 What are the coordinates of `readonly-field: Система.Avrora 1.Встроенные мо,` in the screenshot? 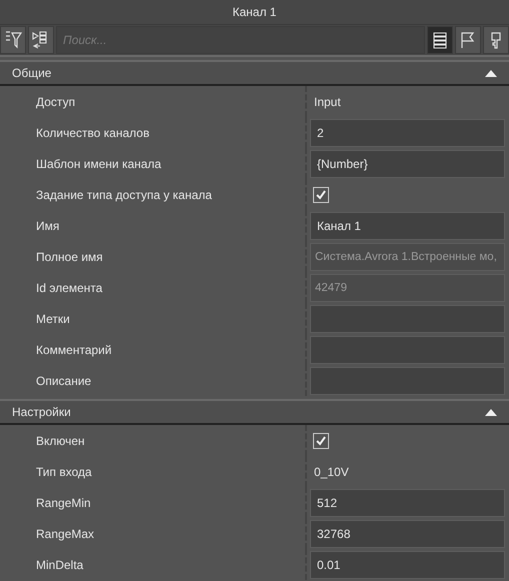 It's located at (407, 256).